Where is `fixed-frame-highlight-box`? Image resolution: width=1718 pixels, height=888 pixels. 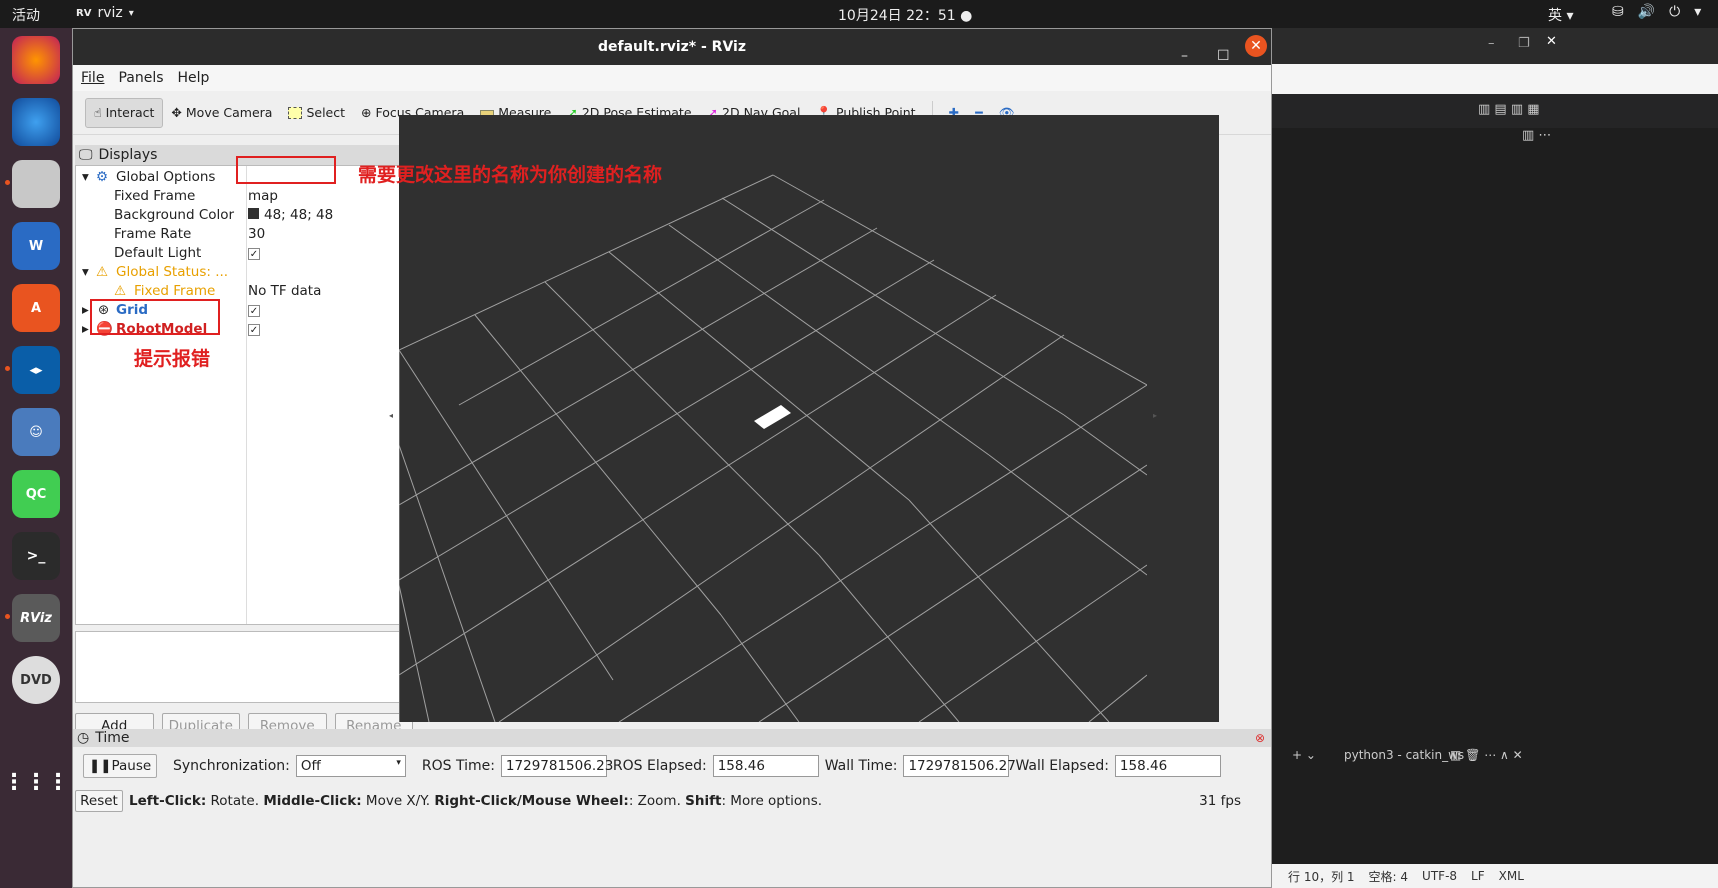 fixed-frame-highlight-box is located at coordinates (286, 170).